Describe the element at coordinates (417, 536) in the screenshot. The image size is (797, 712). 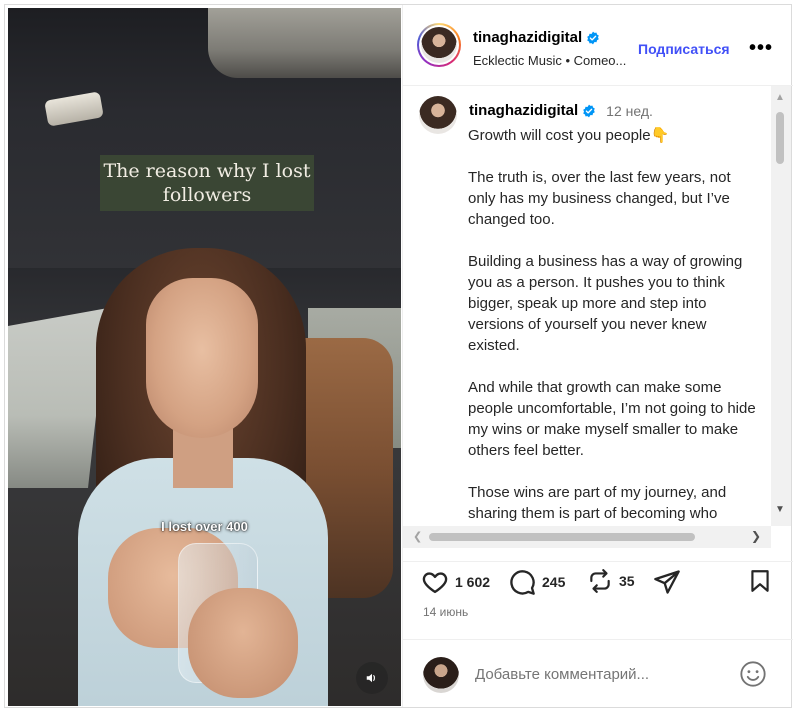
I see `scroll-left-icon: ❮` at that location.